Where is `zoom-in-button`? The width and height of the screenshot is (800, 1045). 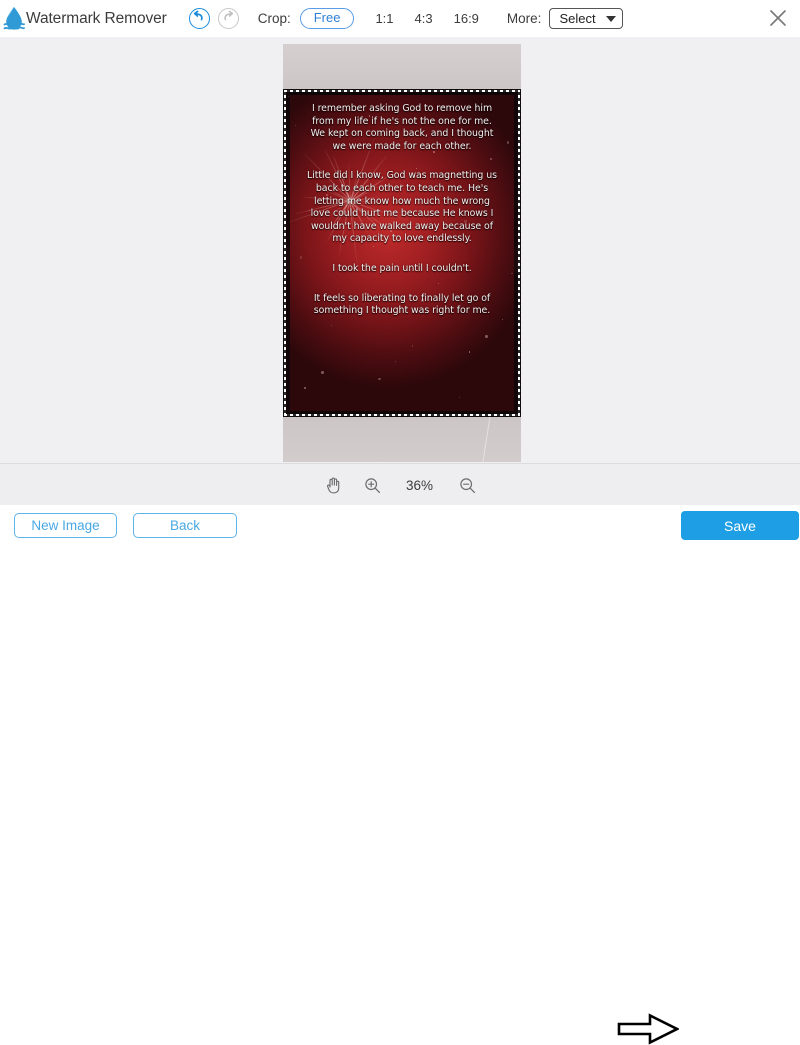
zoom-in-button is located at coordinates (372, 485).